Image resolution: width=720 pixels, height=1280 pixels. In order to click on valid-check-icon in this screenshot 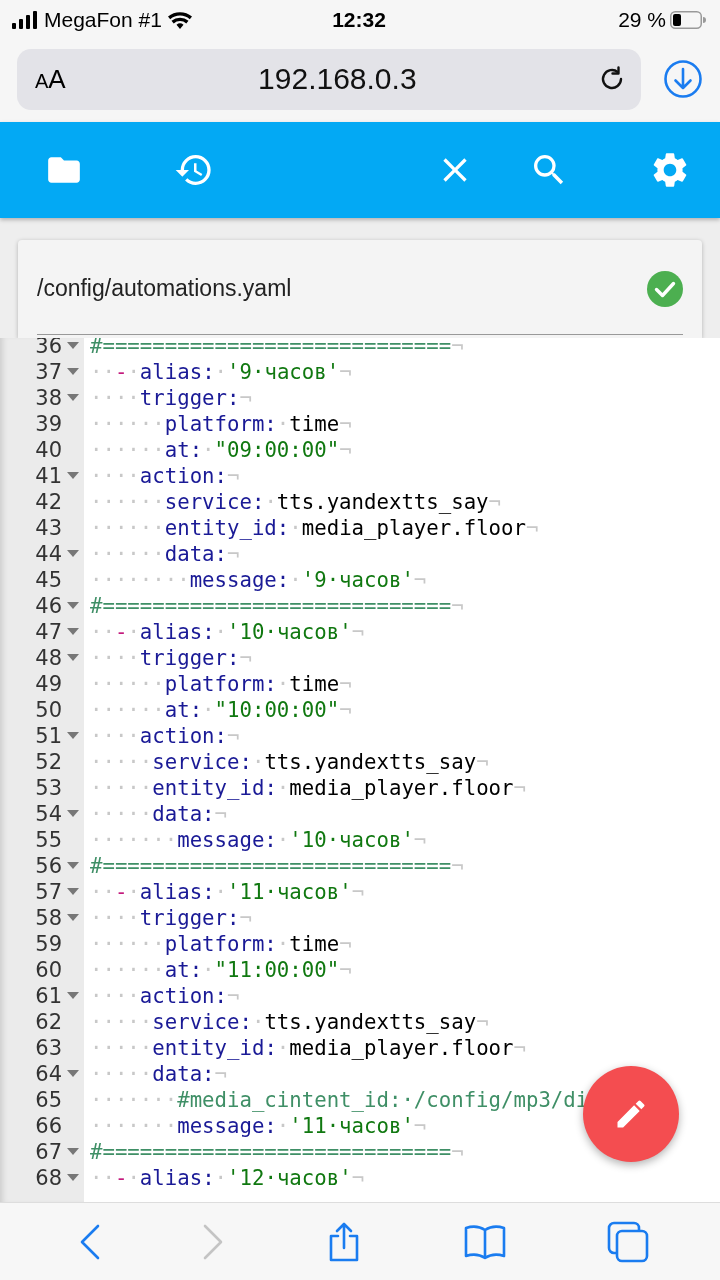, I will do `click(665, 288)`.